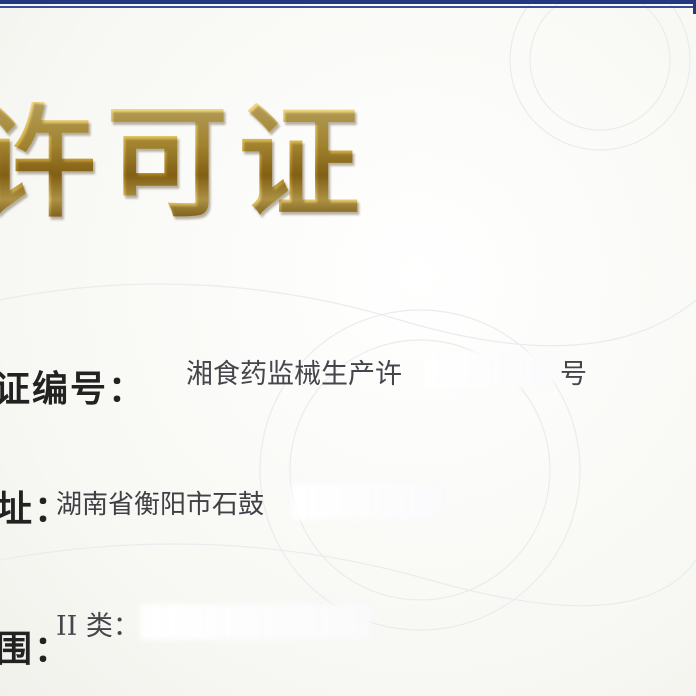 The height and width of the screenshot is (696, 696). What do you see at coordinates (691, 348) in the screenshot?
I see `right-border` at bounding box center [691, 348].